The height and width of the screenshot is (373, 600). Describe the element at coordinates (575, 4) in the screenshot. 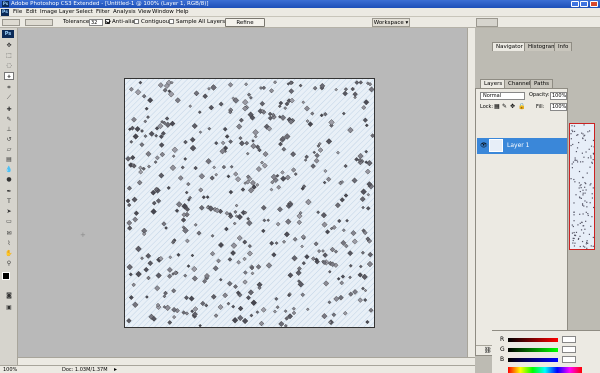

I see `minimize-button` at that location.